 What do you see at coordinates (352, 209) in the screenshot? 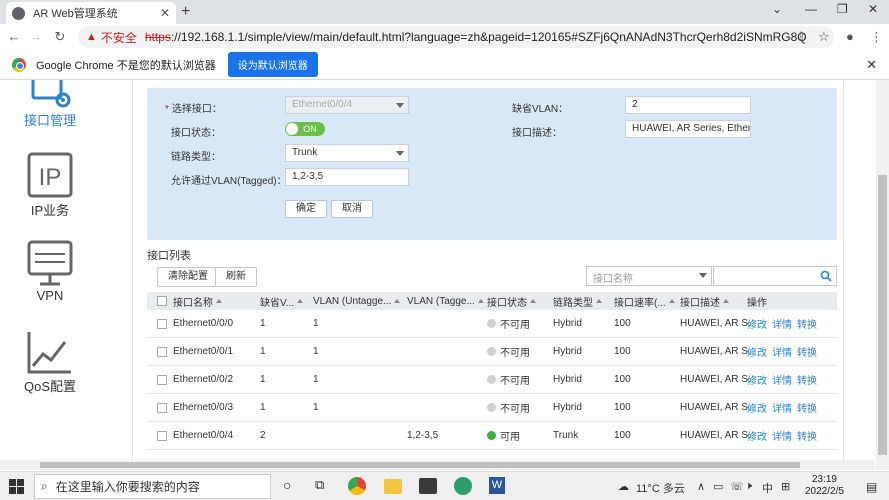
I see `cancel-button: 取消` at bounding box center [352, 209].